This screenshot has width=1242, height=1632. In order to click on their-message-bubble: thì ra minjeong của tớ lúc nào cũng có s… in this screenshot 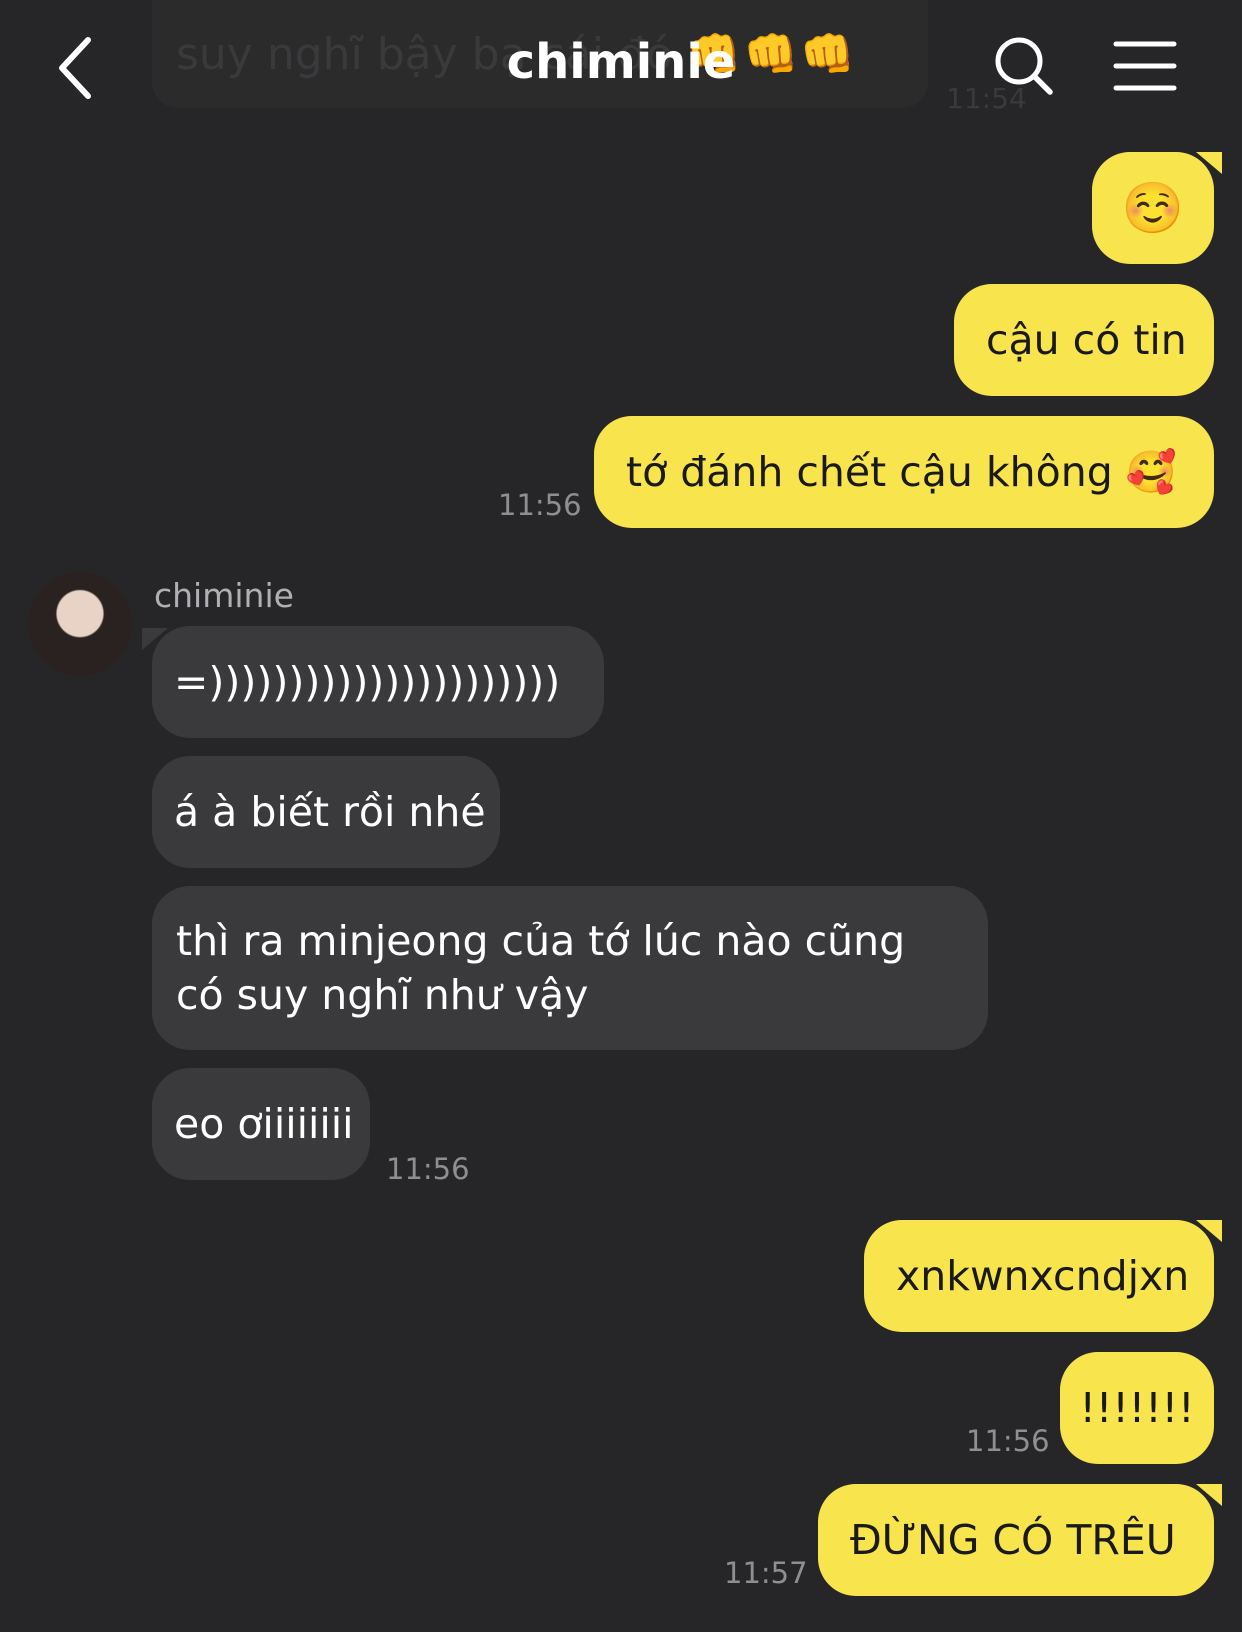, I will do `click(570, 968)`.